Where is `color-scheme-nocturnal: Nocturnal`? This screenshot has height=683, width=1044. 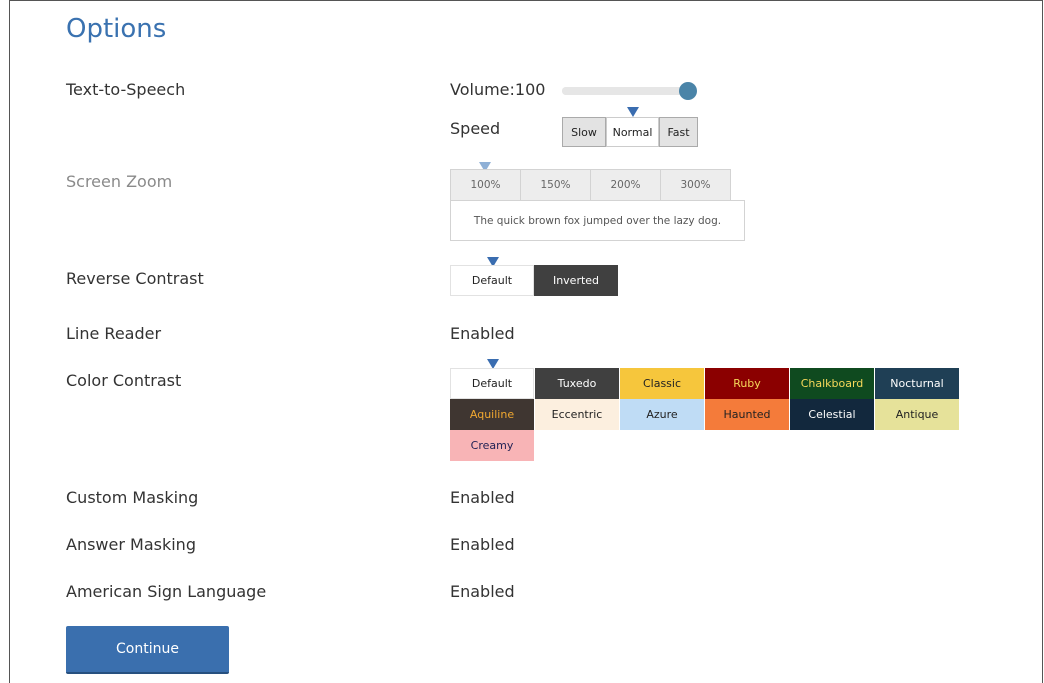
color-scheme-nocturnal: Nocturnal is located at coordinates (917, 383).